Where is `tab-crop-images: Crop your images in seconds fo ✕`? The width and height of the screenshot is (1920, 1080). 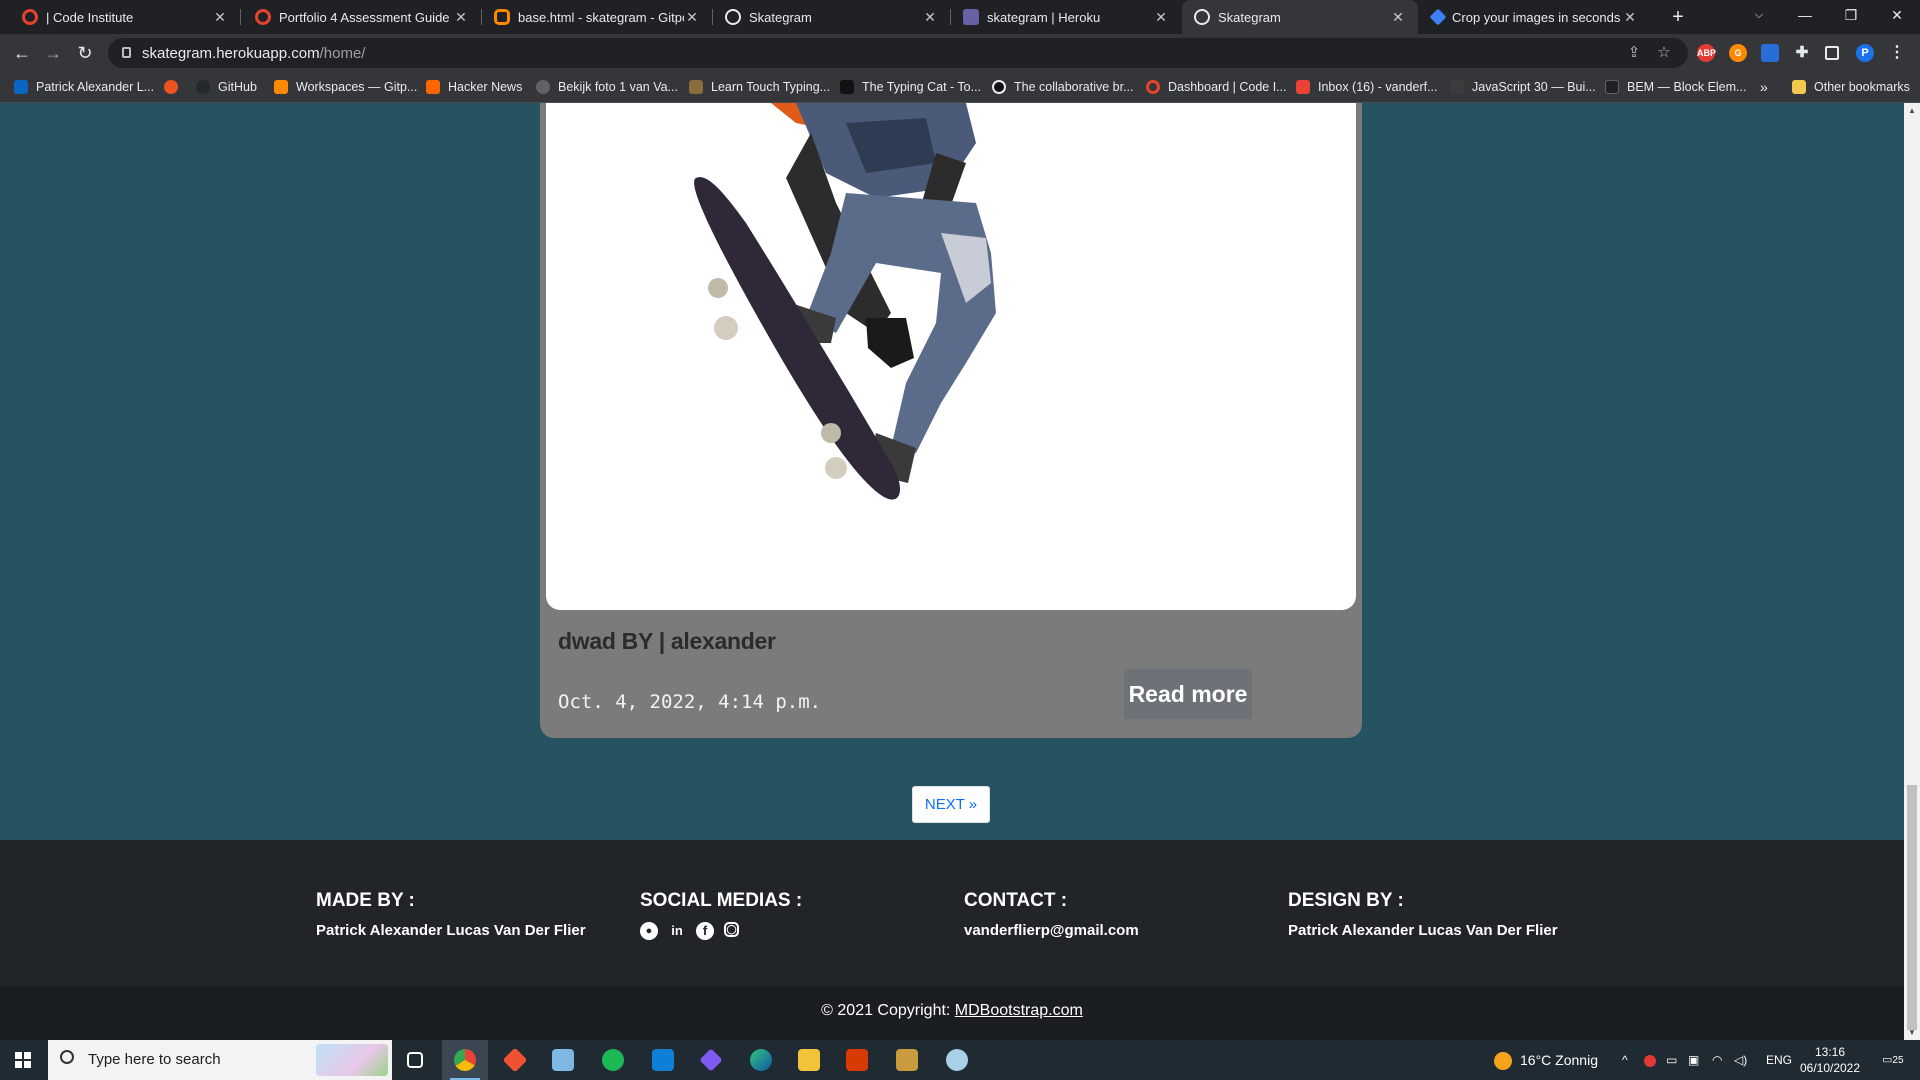 tab-crop-images: Crop your images in seconds fo ✕ is located at coordinates (1535, 17).